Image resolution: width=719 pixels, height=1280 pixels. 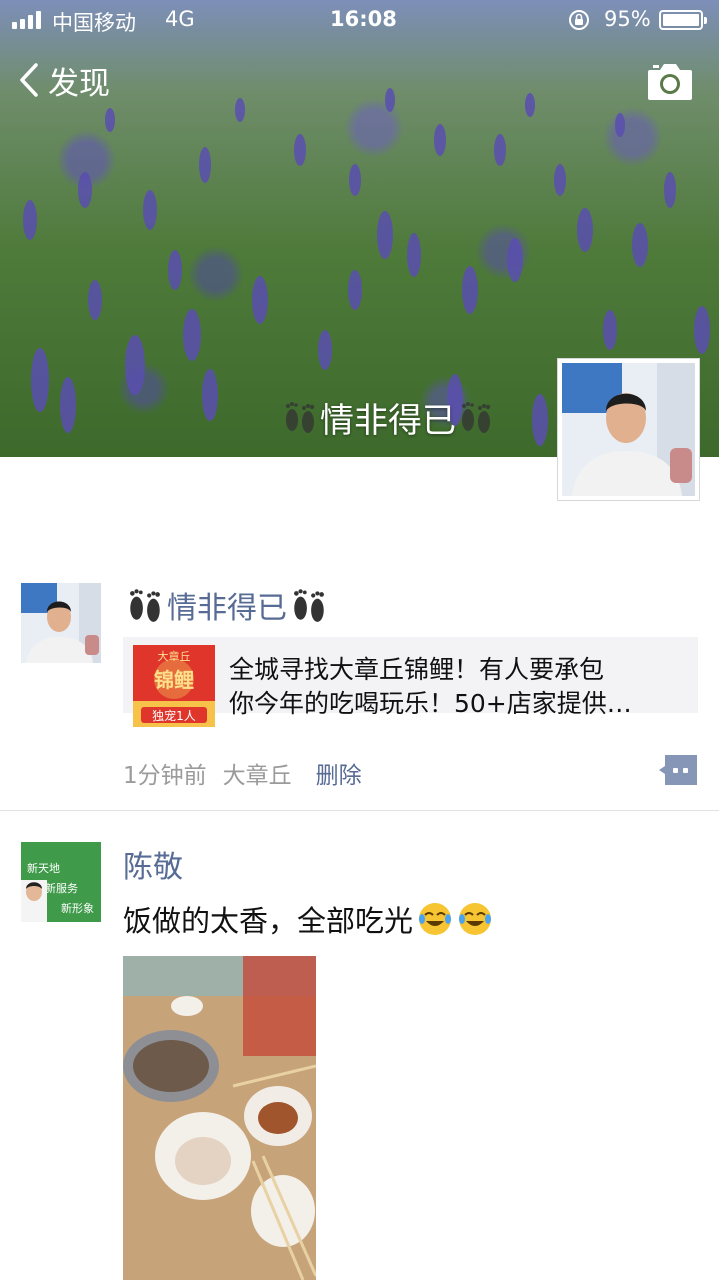 I want to click on battery-percentage: 95%, so click(x=627, y=19).